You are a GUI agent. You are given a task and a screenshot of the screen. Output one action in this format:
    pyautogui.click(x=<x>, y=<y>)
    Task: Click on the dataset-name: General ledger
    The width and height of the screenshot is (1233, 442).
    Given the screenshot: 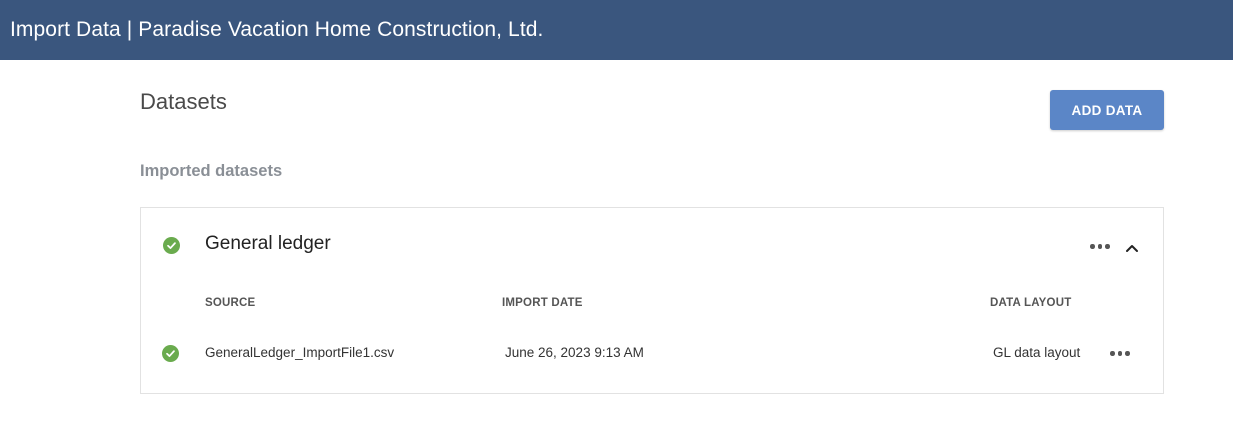 What is the action you would take?
    pyautogui.click(x=268, y=243)
    